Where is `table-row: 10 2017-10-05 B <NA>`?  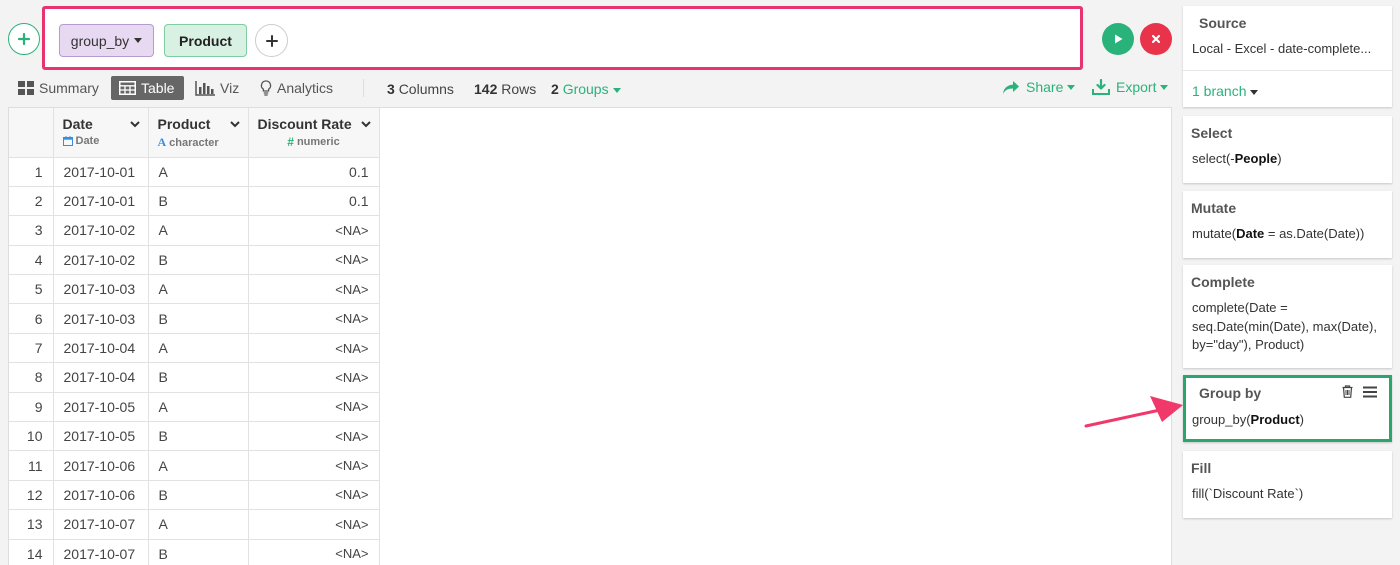 table-row: 10 2017-10-05 B <NA> is located at coordinates (194, 436).